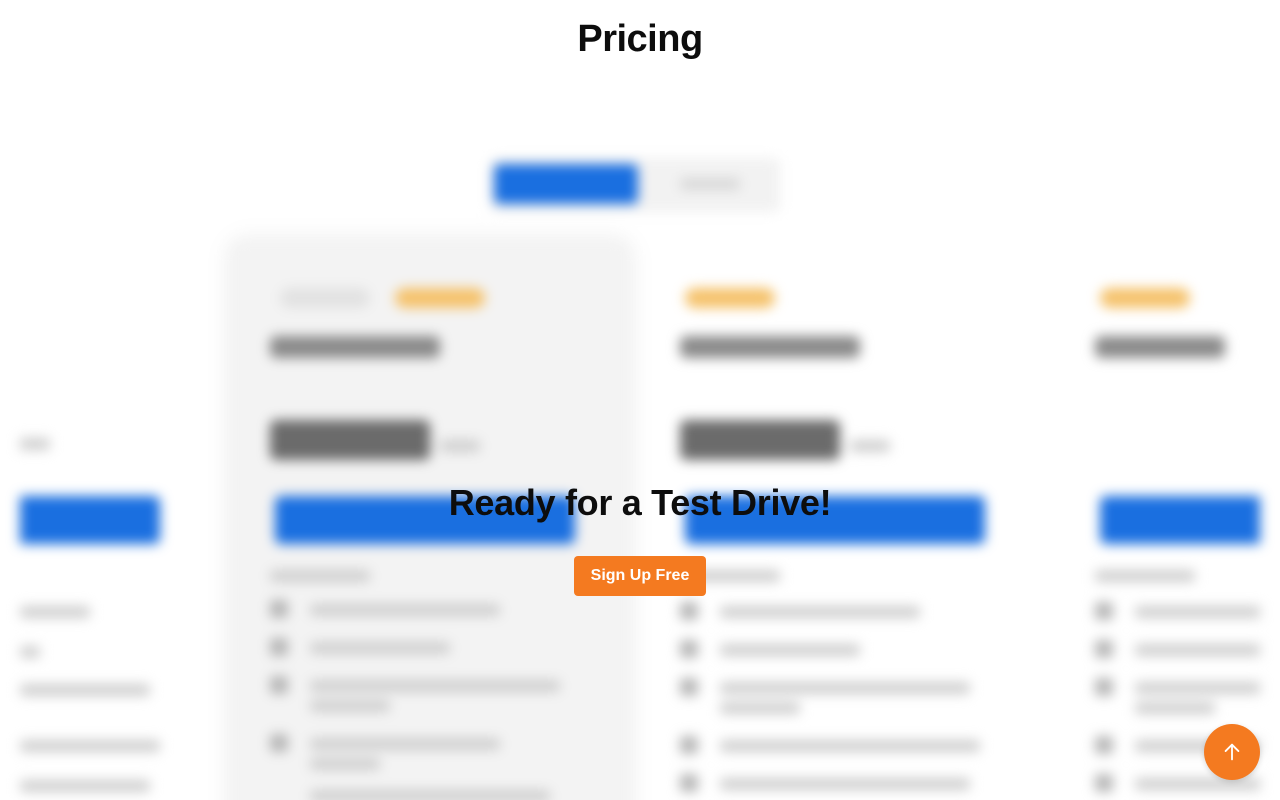 This screenshot has height=800, width=1280. I want to click on scroll-to-top-button, so click(1232, 752).